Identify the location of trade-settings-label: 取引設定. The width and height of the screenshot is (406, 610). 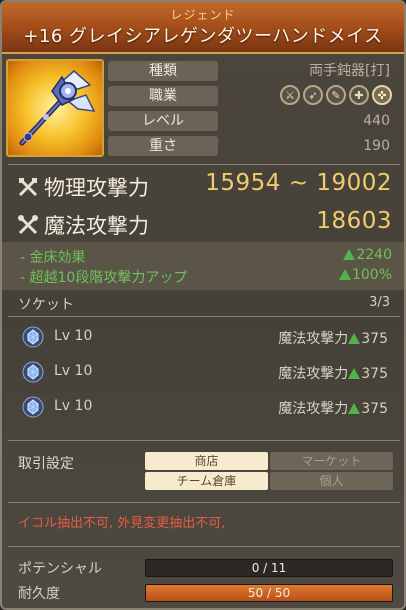
(46, 464).